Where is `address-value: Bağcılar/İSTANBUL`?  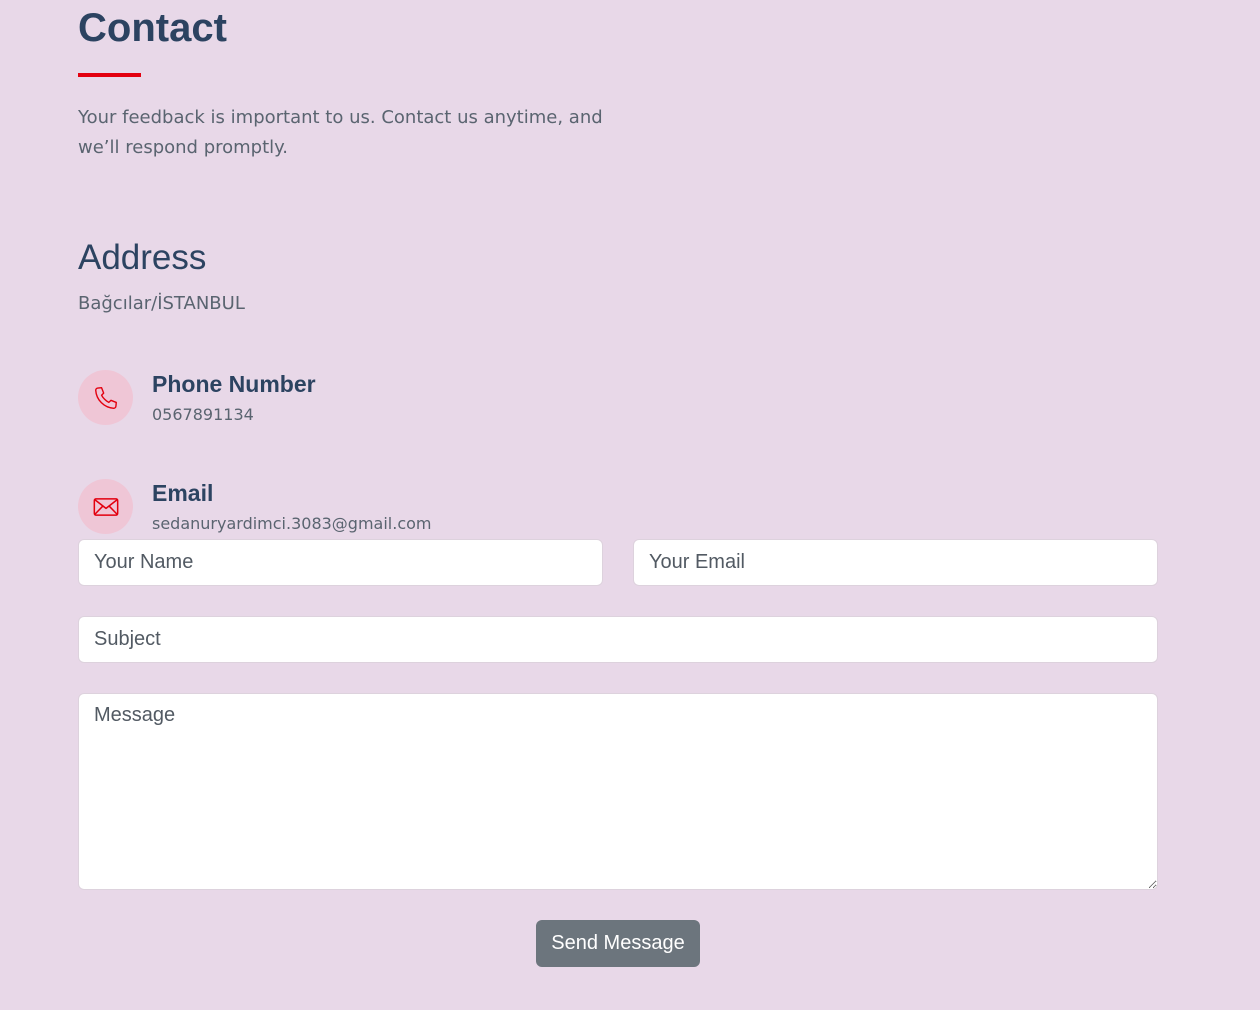 address-value: Bağcılar/İSTANBUL is located at coordinates (161, 303).